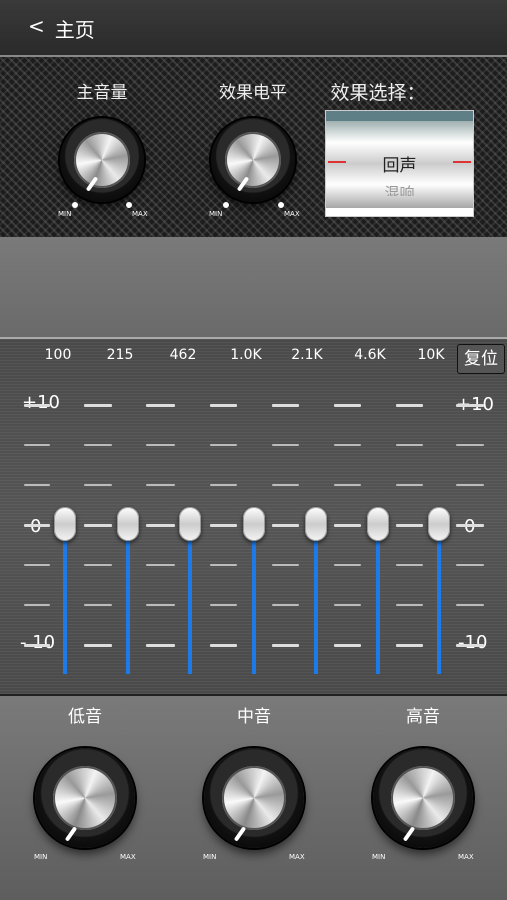 This screenshot has height=900, width=507. What do you see at coordinates (102, 93) in the screenshot?
I see `master-volume-label: 主音量` at bounding box center [102, 93].